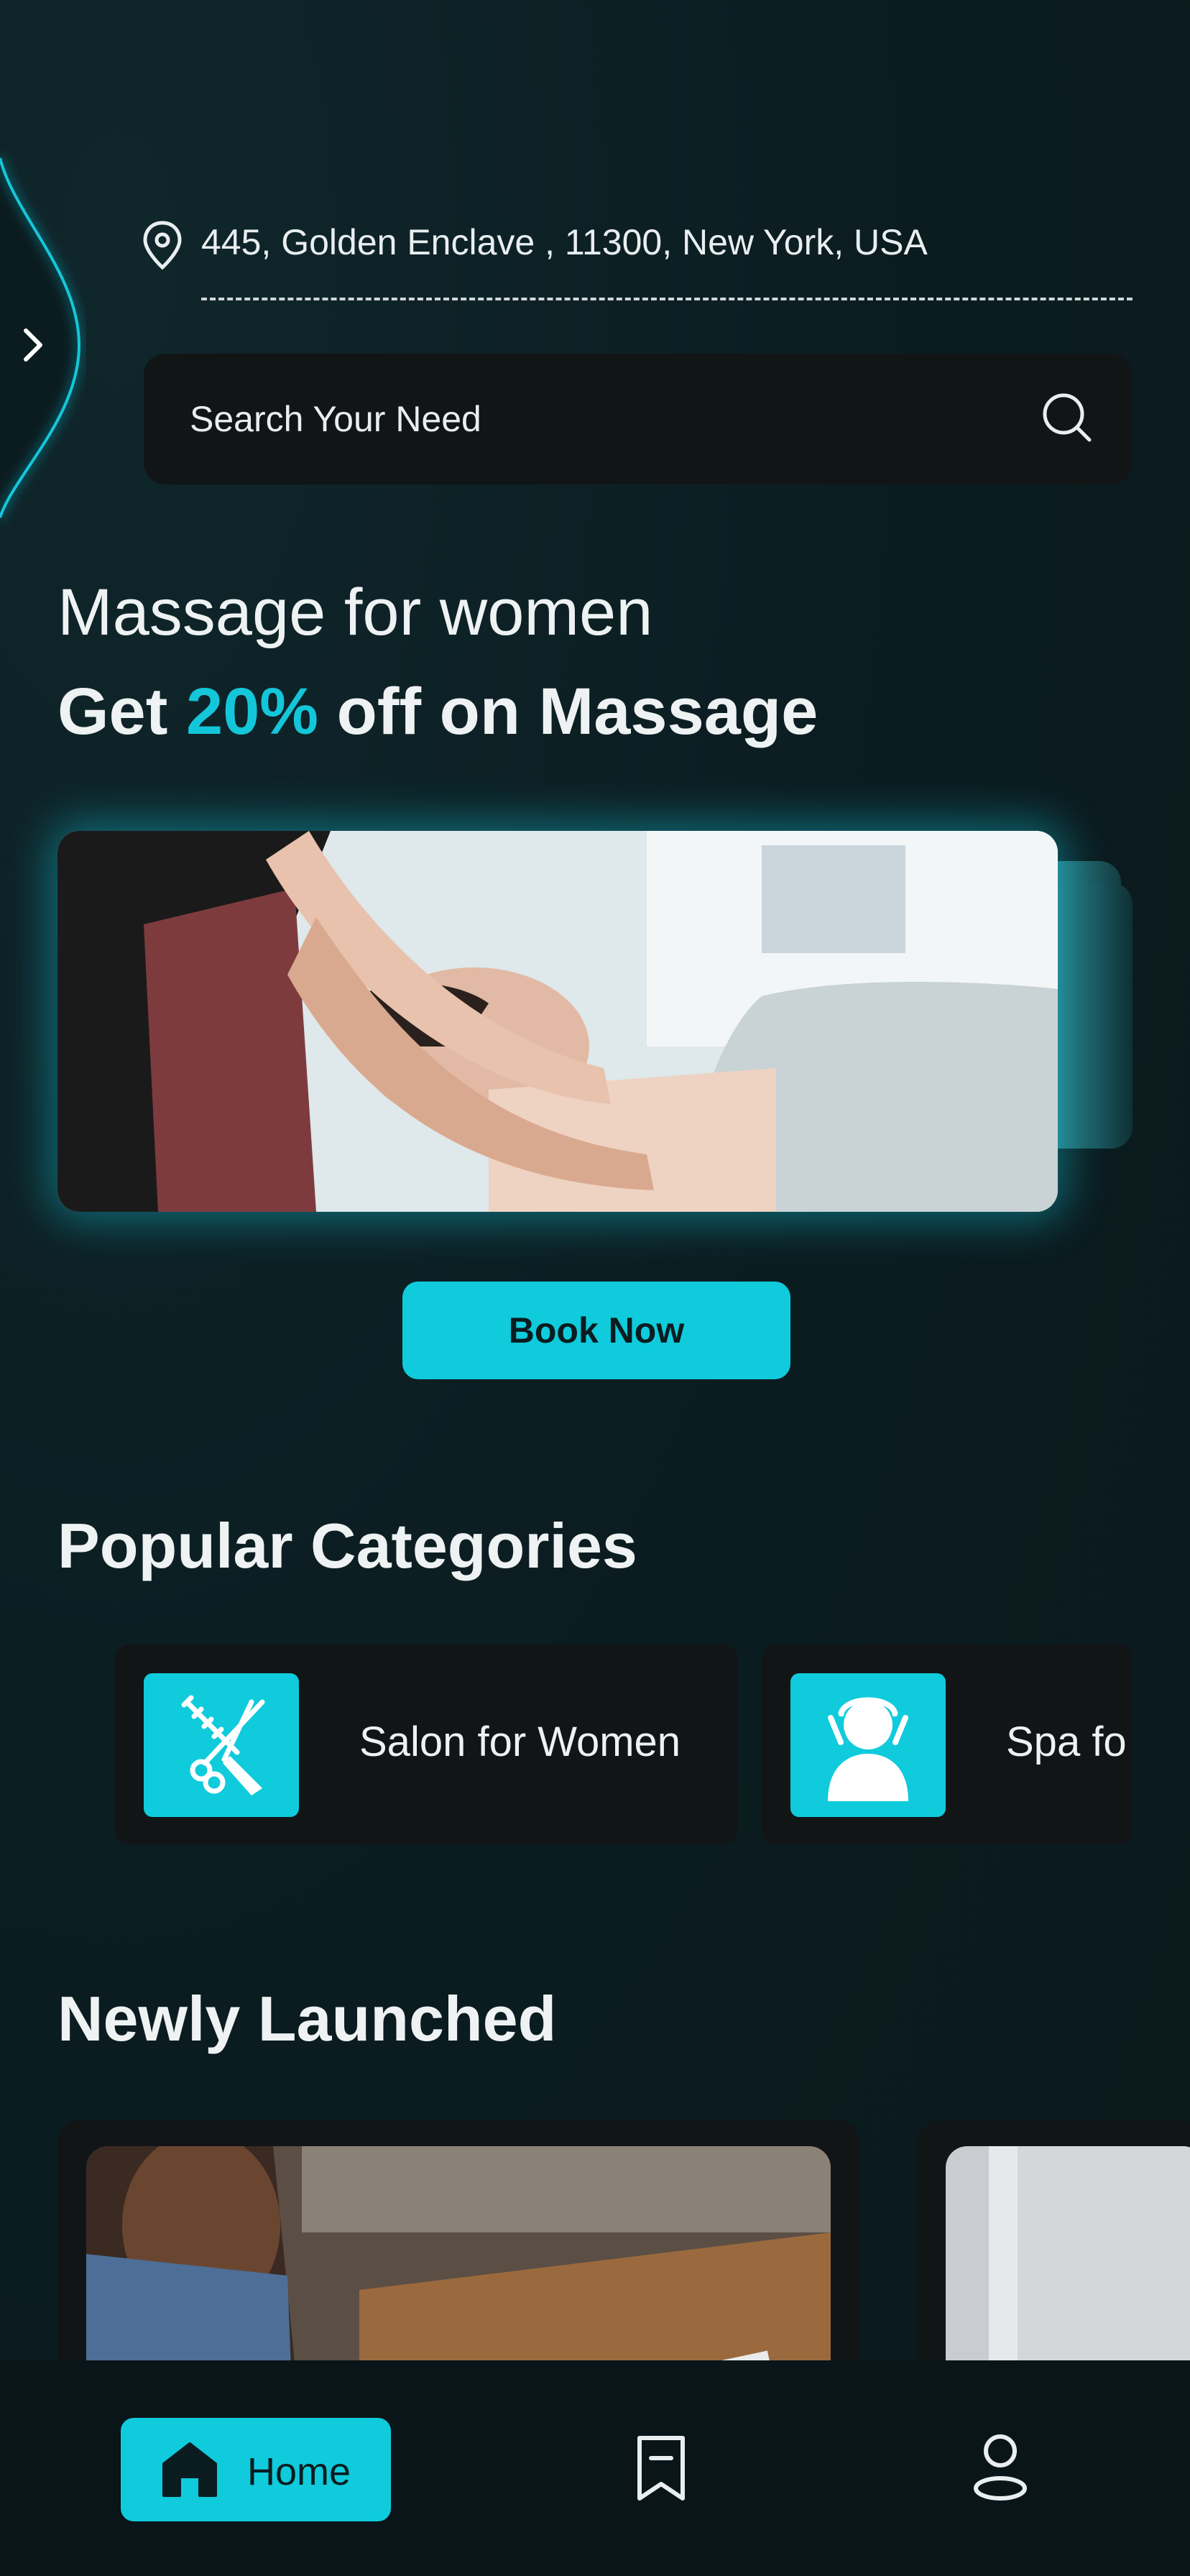  I want to click on user-icon, so click(1000, 2467).